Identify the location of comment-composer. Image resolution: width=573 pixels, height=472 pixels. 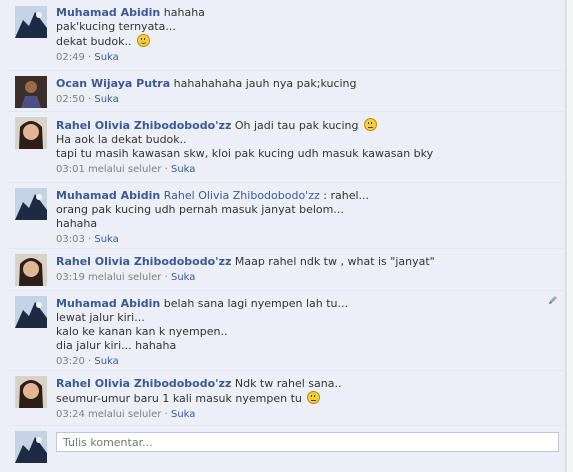
(286, 446).